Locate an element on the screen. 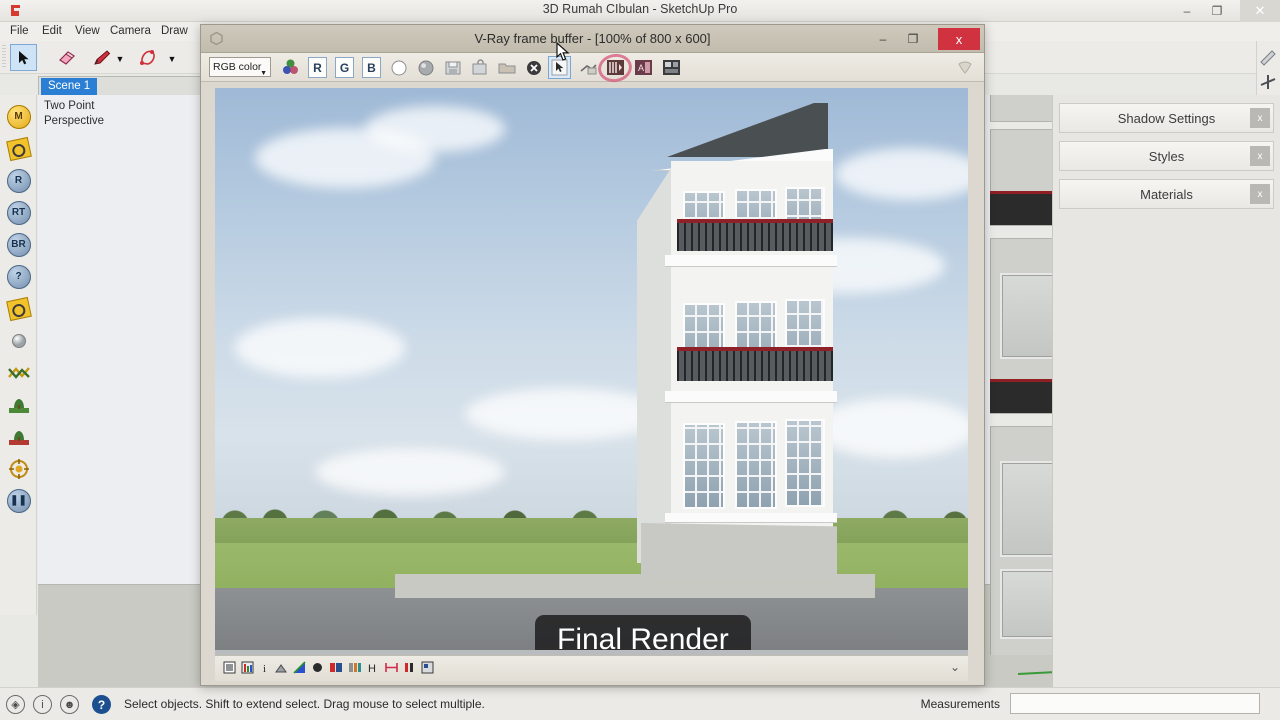  vray-batch-render-icon: BR is located at coordinates (18, 244).